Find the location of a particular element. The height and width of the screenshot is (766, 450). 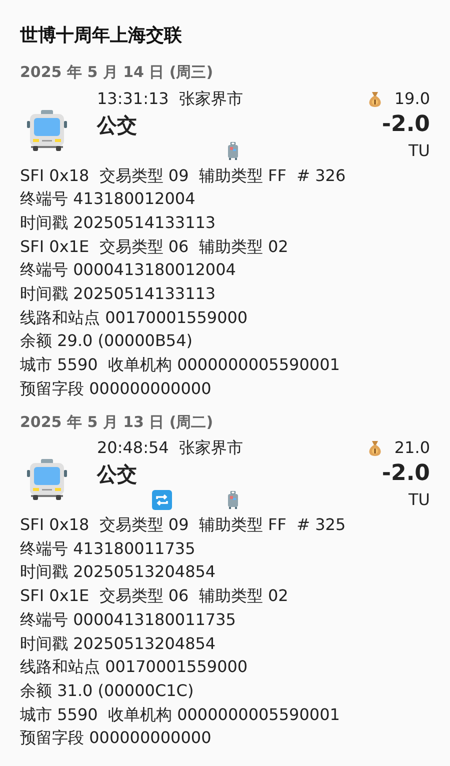

detail-line: SFI 0x18 交易类型 09 辅助类型 FF # 326 is located at coordinates (183, 175).